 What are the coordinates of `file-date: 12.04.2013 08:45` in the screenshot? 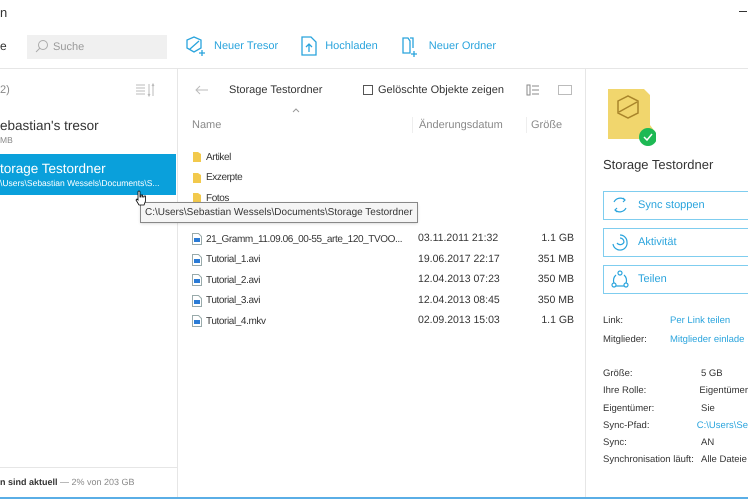 It's located at (459, 300).